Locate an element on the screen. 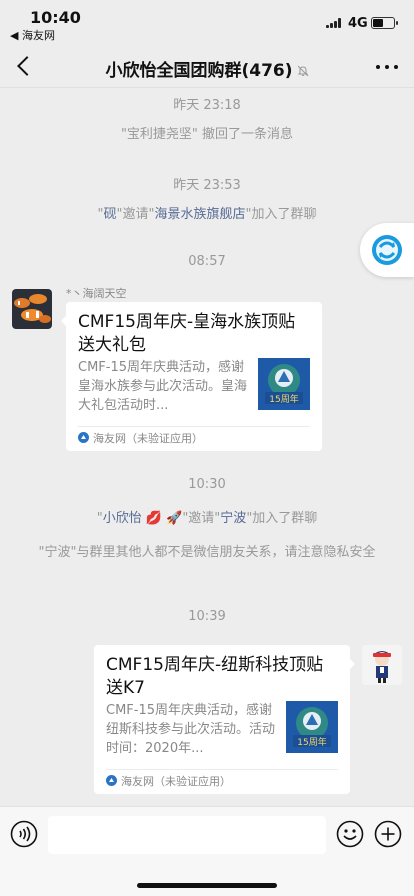  timestamp: 10:39 is located at coordinates (207, 616).